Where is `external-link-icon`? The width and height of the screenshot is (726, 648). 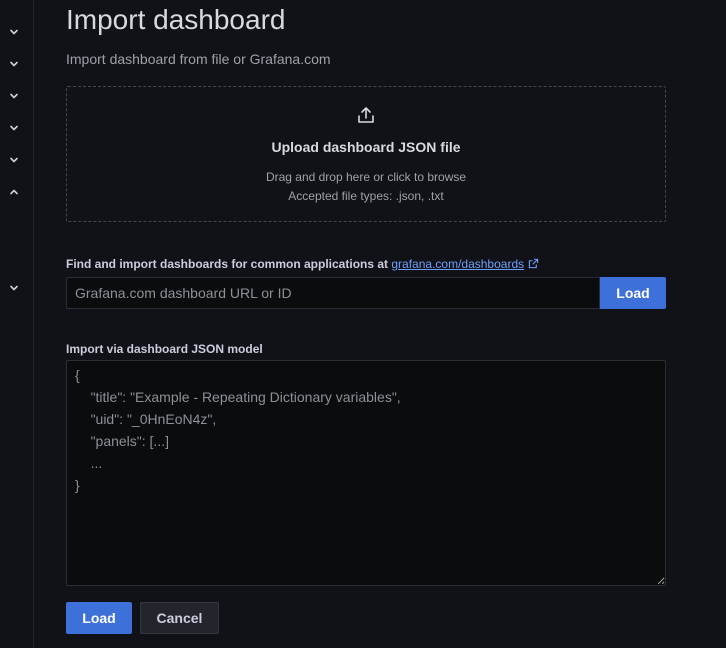
external-link-icon is located at coordinates (533, 263).